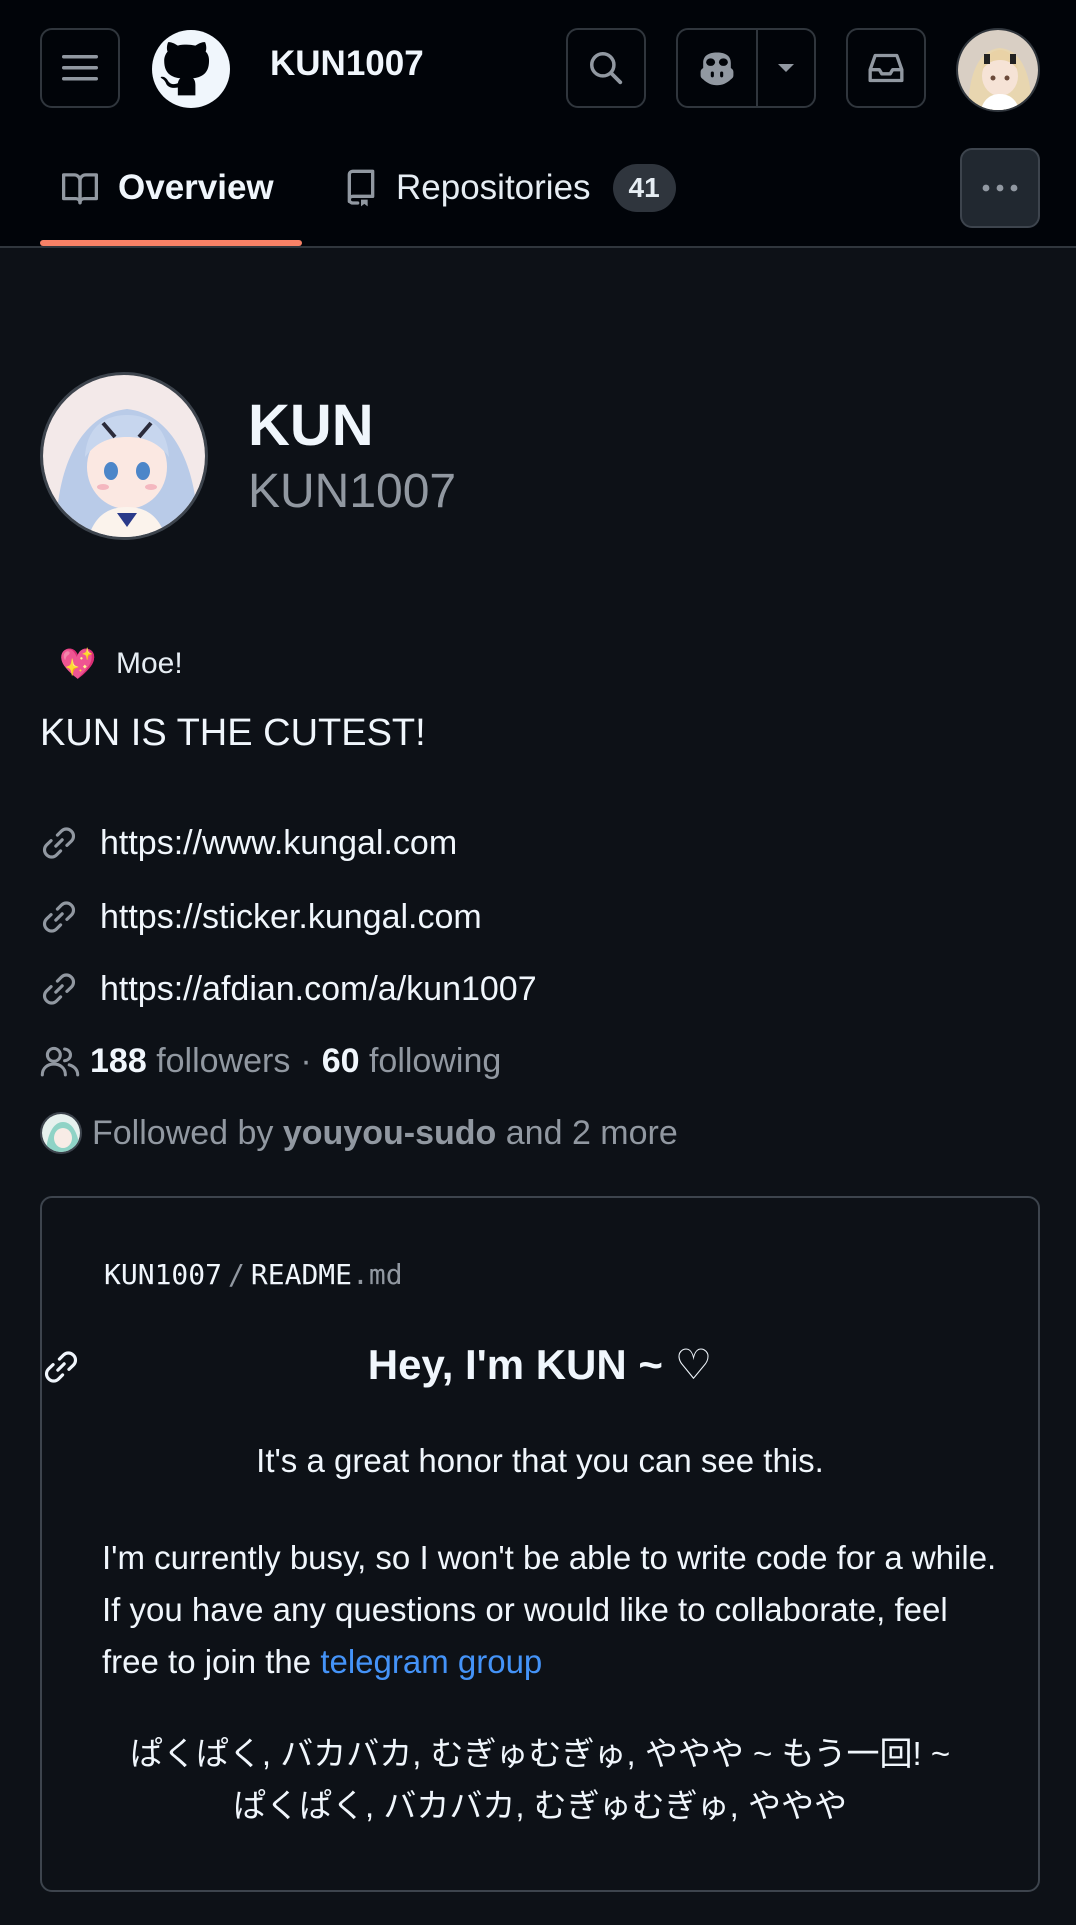 Image resolution: width=1076 pixels, height=1925 pixels. Describe the element at coordinates (291, 917) in the screenshot. I see `profile-link-text: https://sticker.kungal.com` at that location.